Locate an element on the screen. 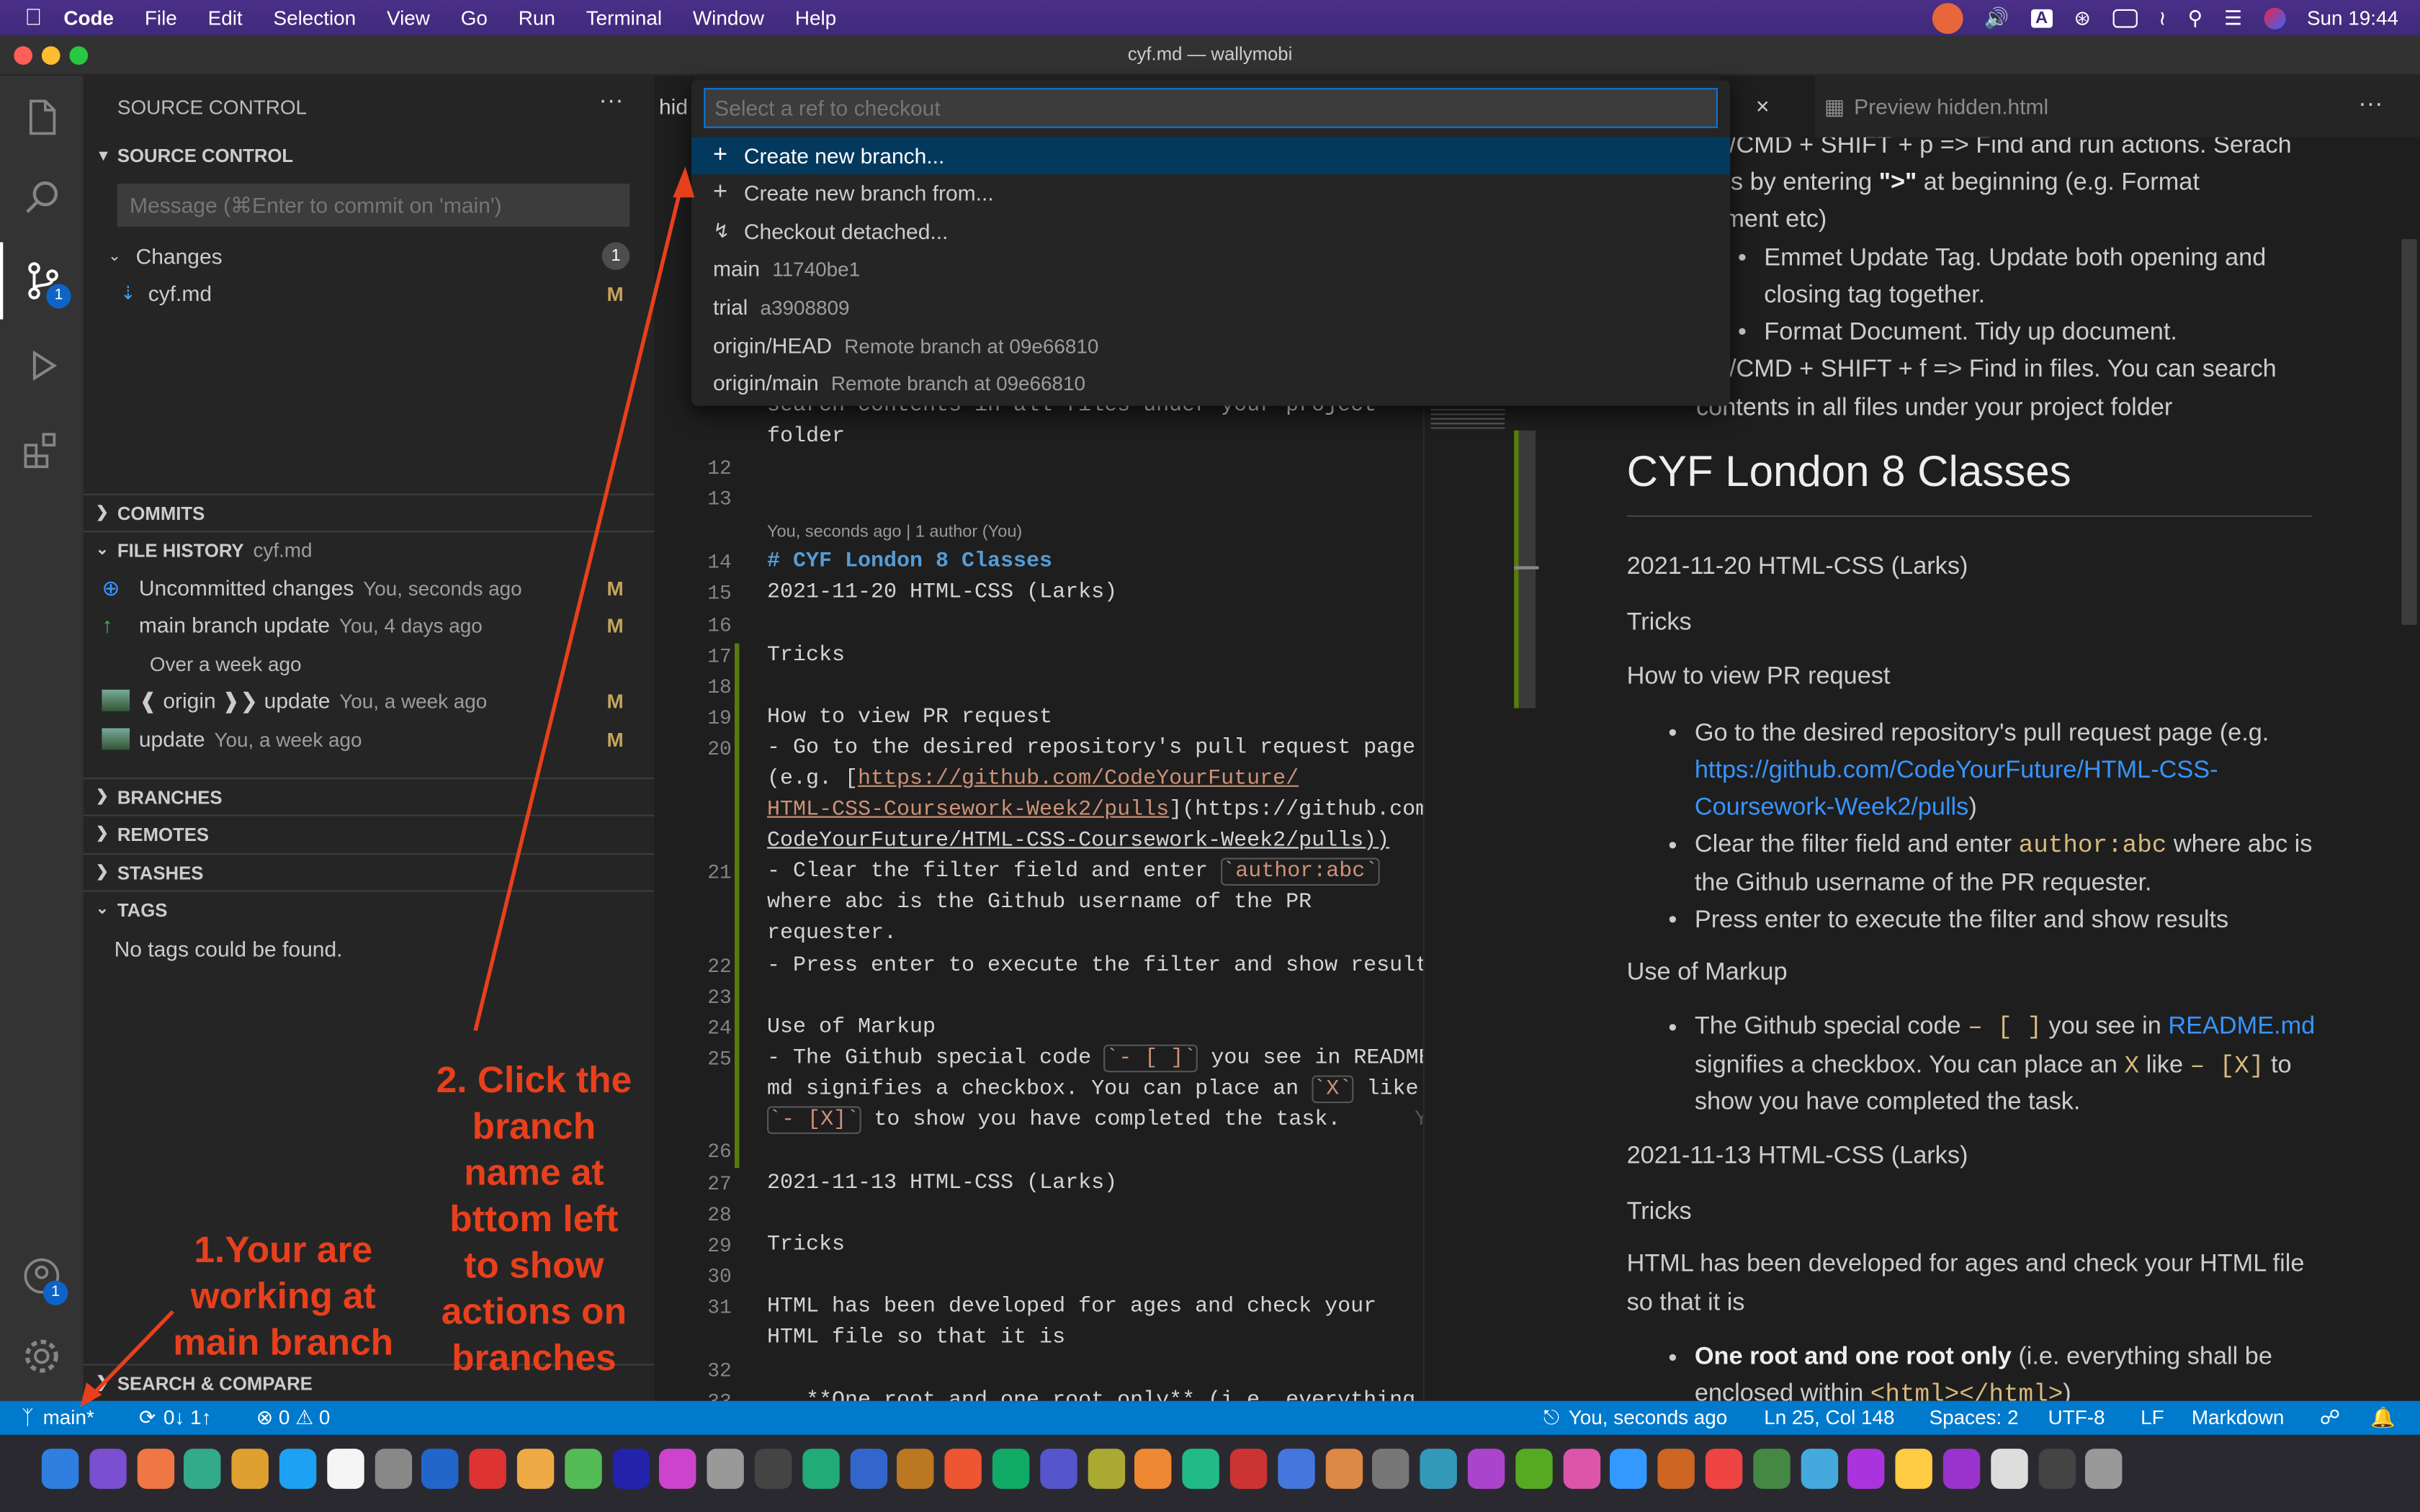 The image size is (2420, 1512). history-row: ↑ main branch update You, 4 days ago M is located at coordinates (369, 624).